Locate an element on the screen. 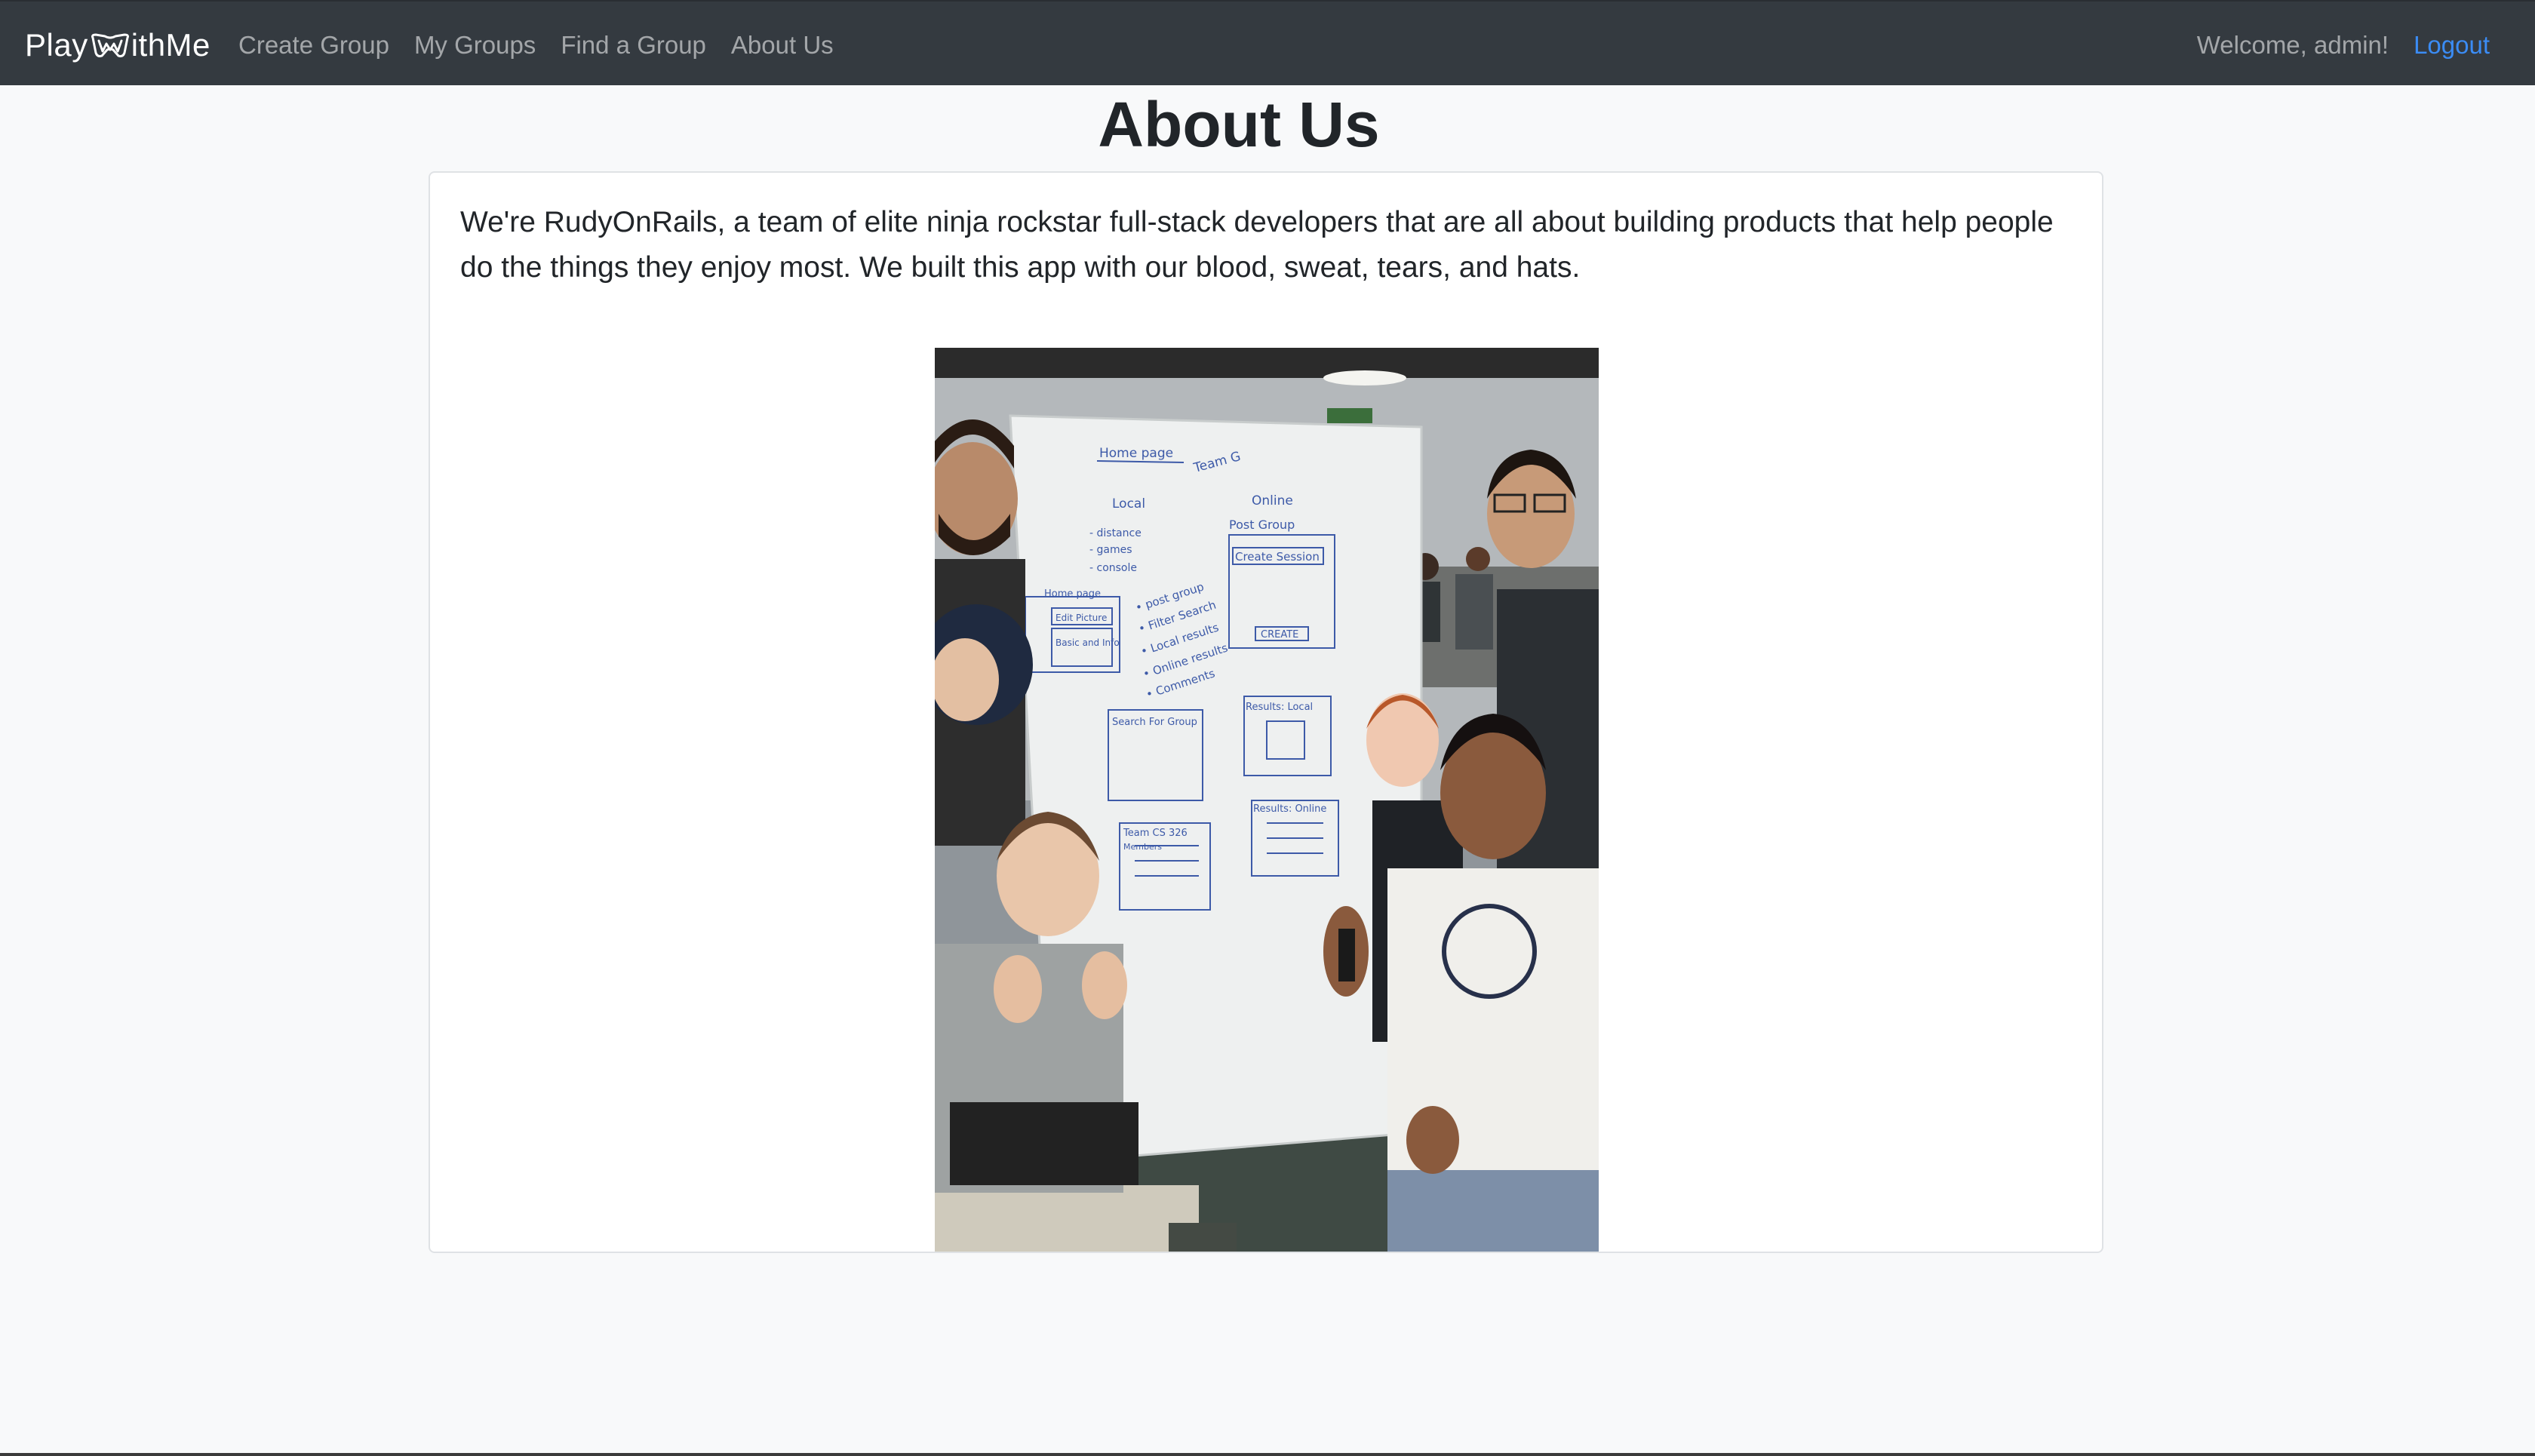 The width and height of the screenshot is (2535, 1456). wb-results-local: Results: Local is located at coordinates (1280, 707).